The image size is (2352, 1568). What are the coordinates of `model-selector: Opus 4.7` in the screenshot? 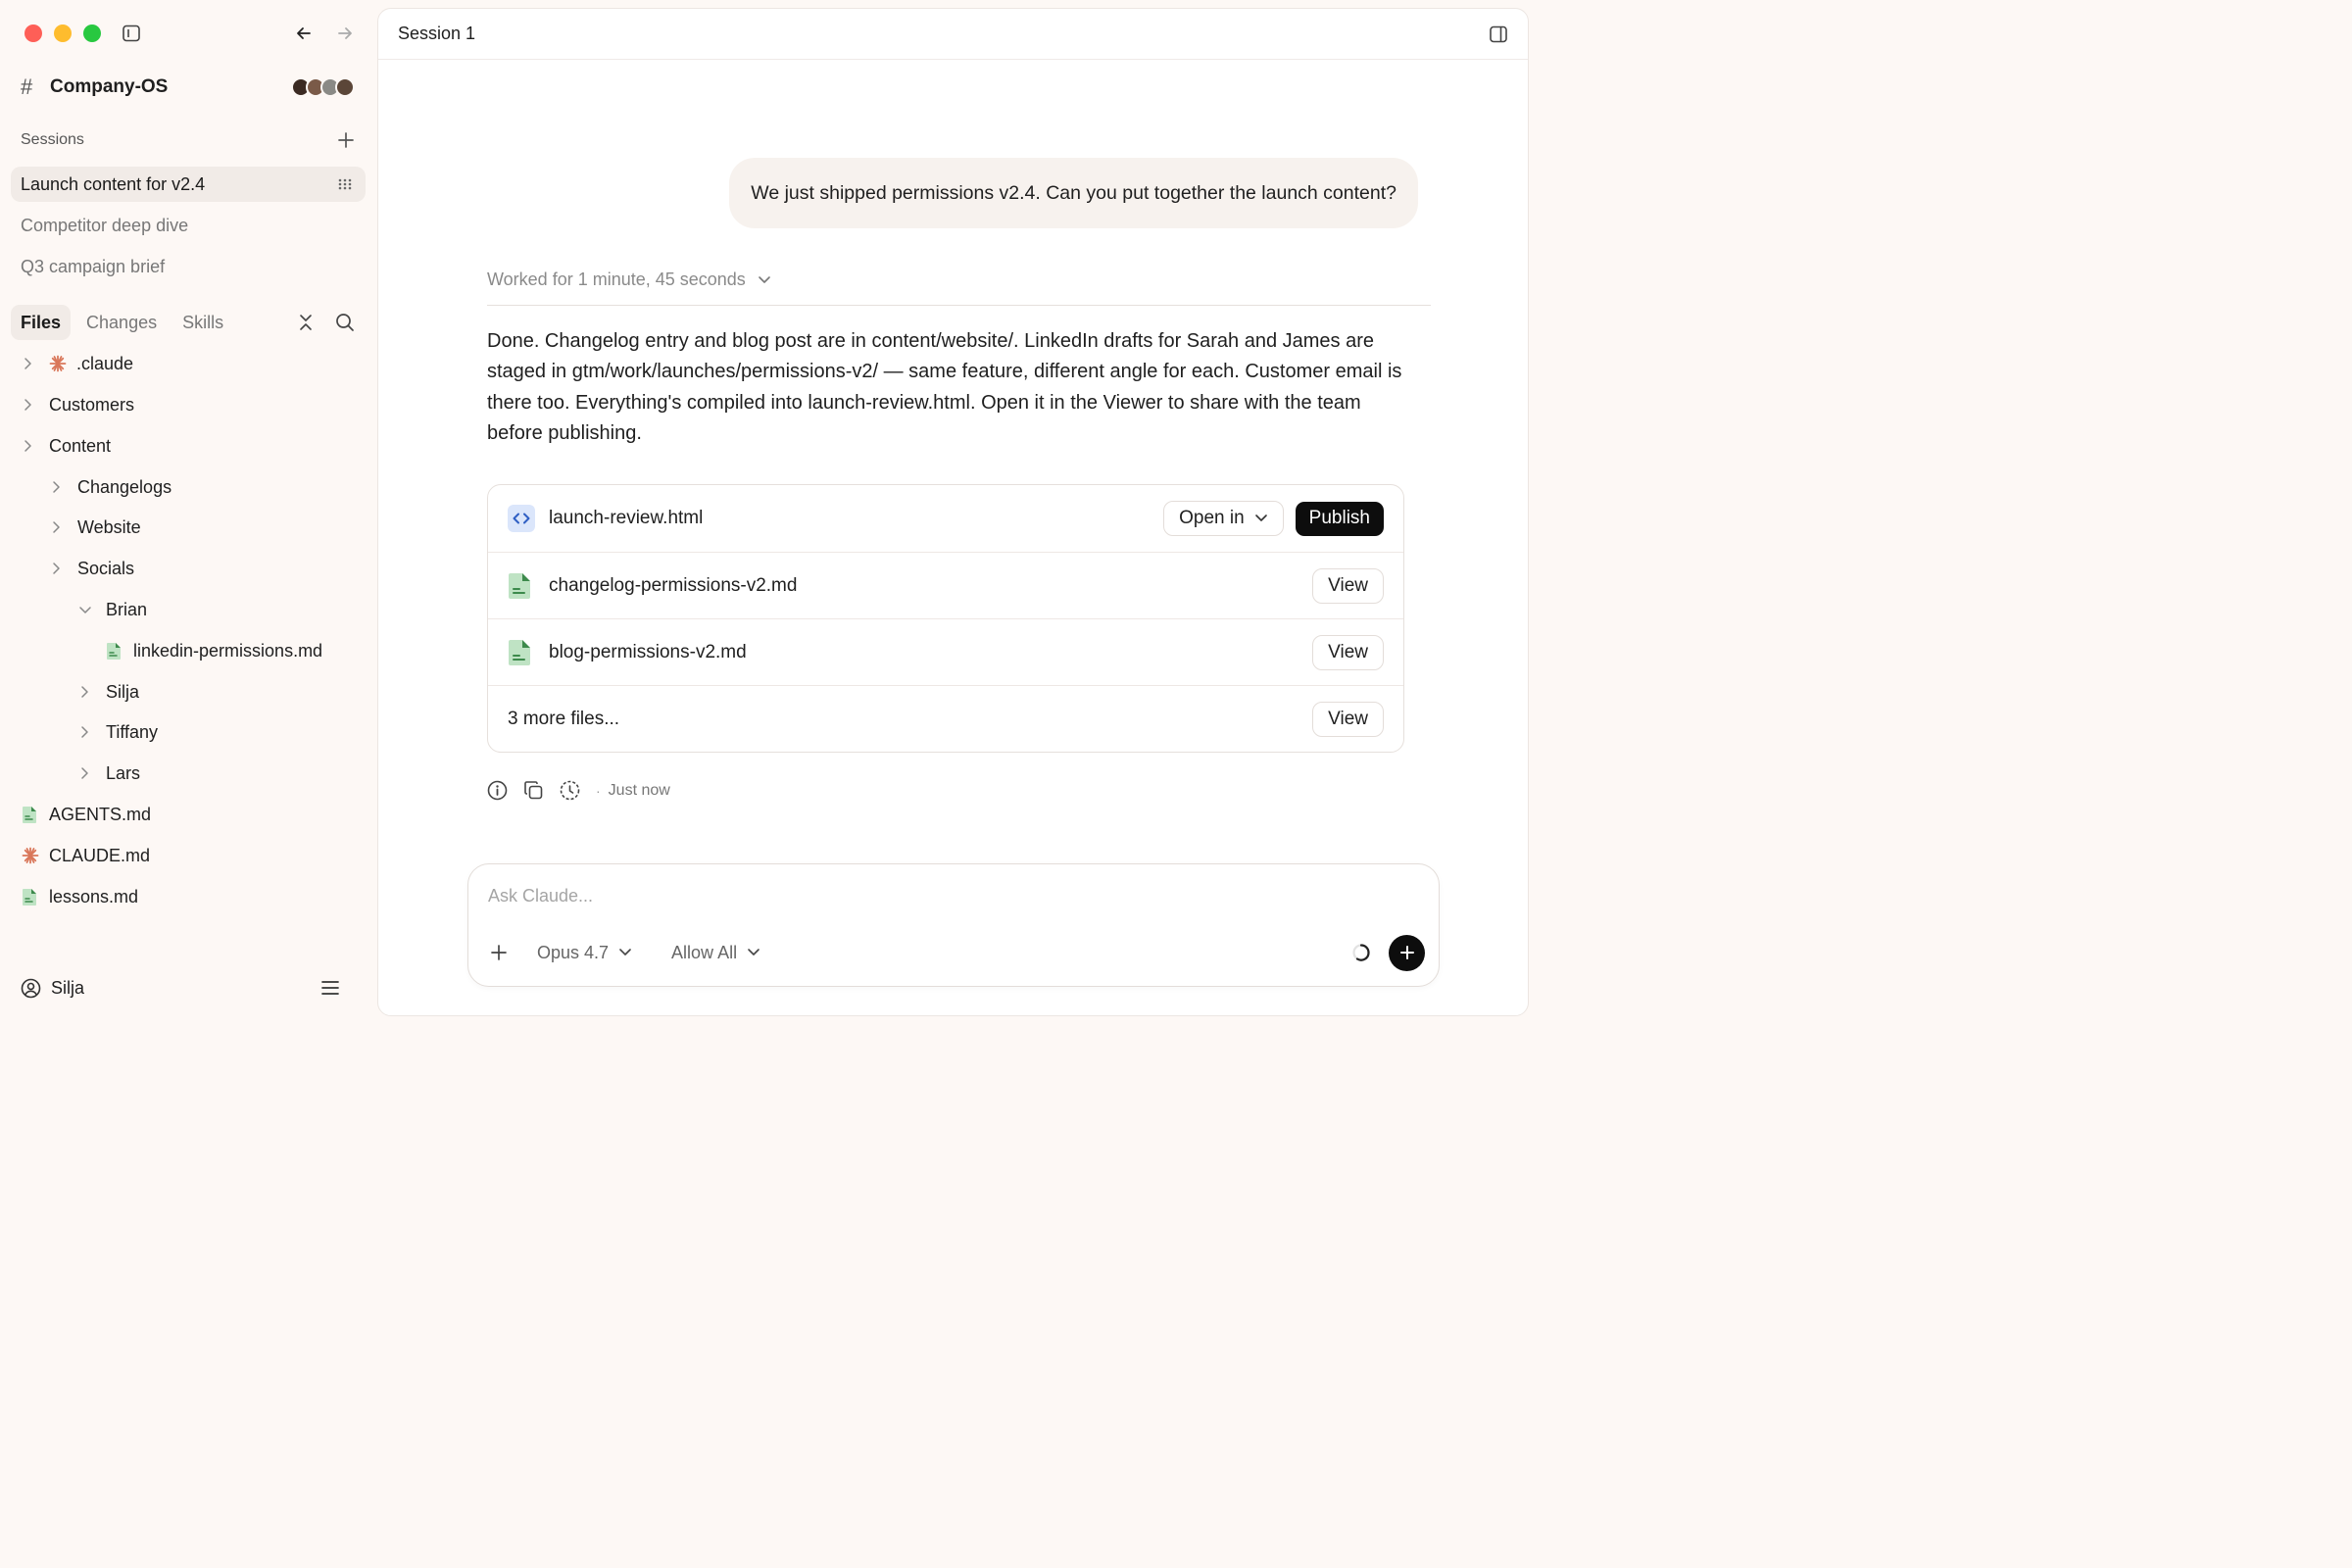 It's located at (584, 953).